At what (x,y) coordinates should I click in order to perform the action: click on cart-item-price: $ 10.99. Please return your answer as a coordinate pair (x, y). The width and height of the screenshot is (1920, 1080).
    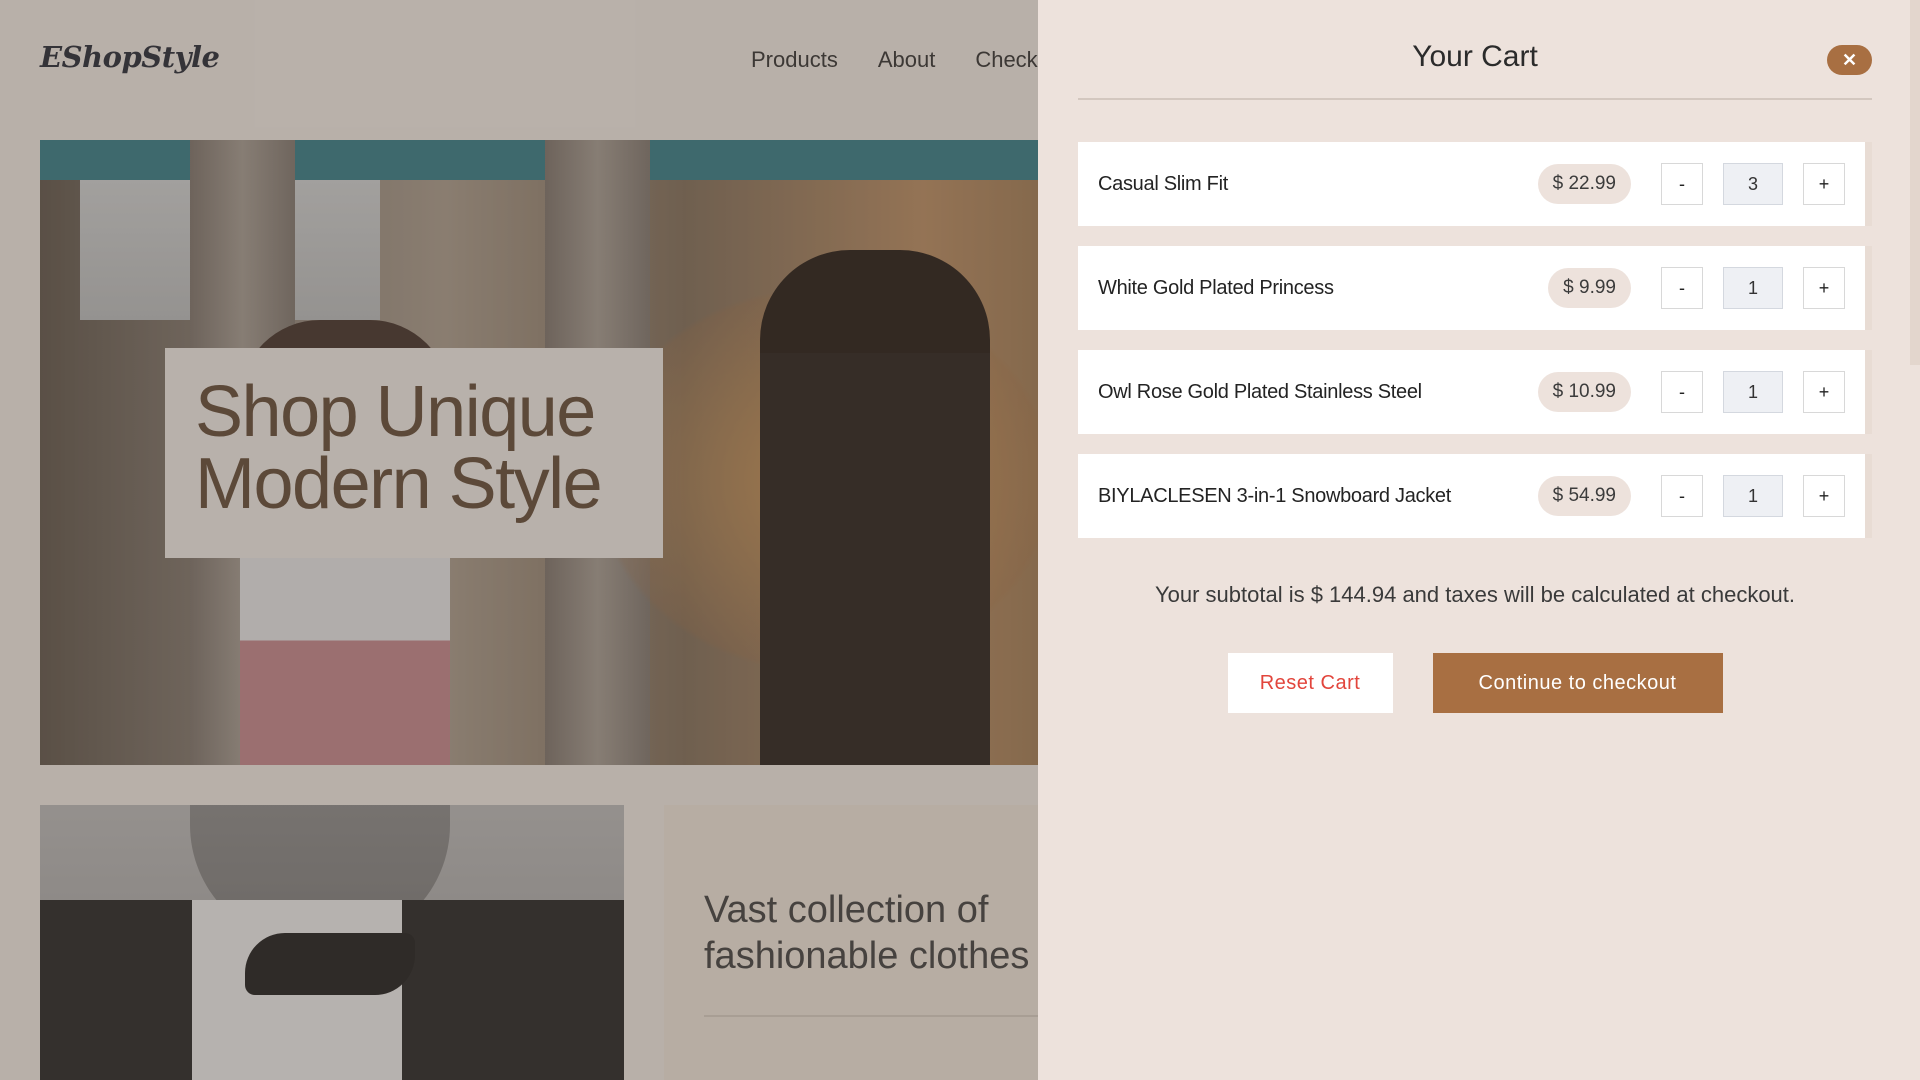
    Looking at the image, I should click on (1584, 392).